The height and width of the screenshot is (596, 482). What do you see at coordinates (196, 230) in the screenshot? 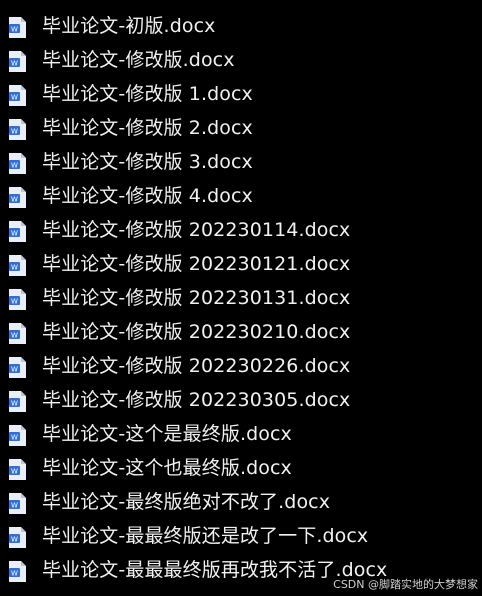
I see `file-name: 毕业论文-修改版 202230114.docx` at bounding box center [196, 230].